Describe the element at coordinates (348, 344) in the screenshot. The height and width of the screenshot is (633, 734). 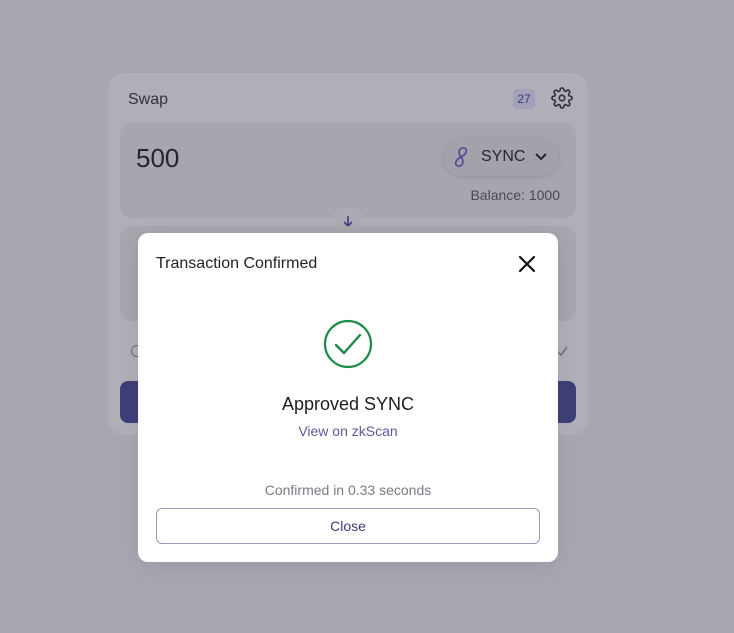
I see `success-check-icon` at that location.